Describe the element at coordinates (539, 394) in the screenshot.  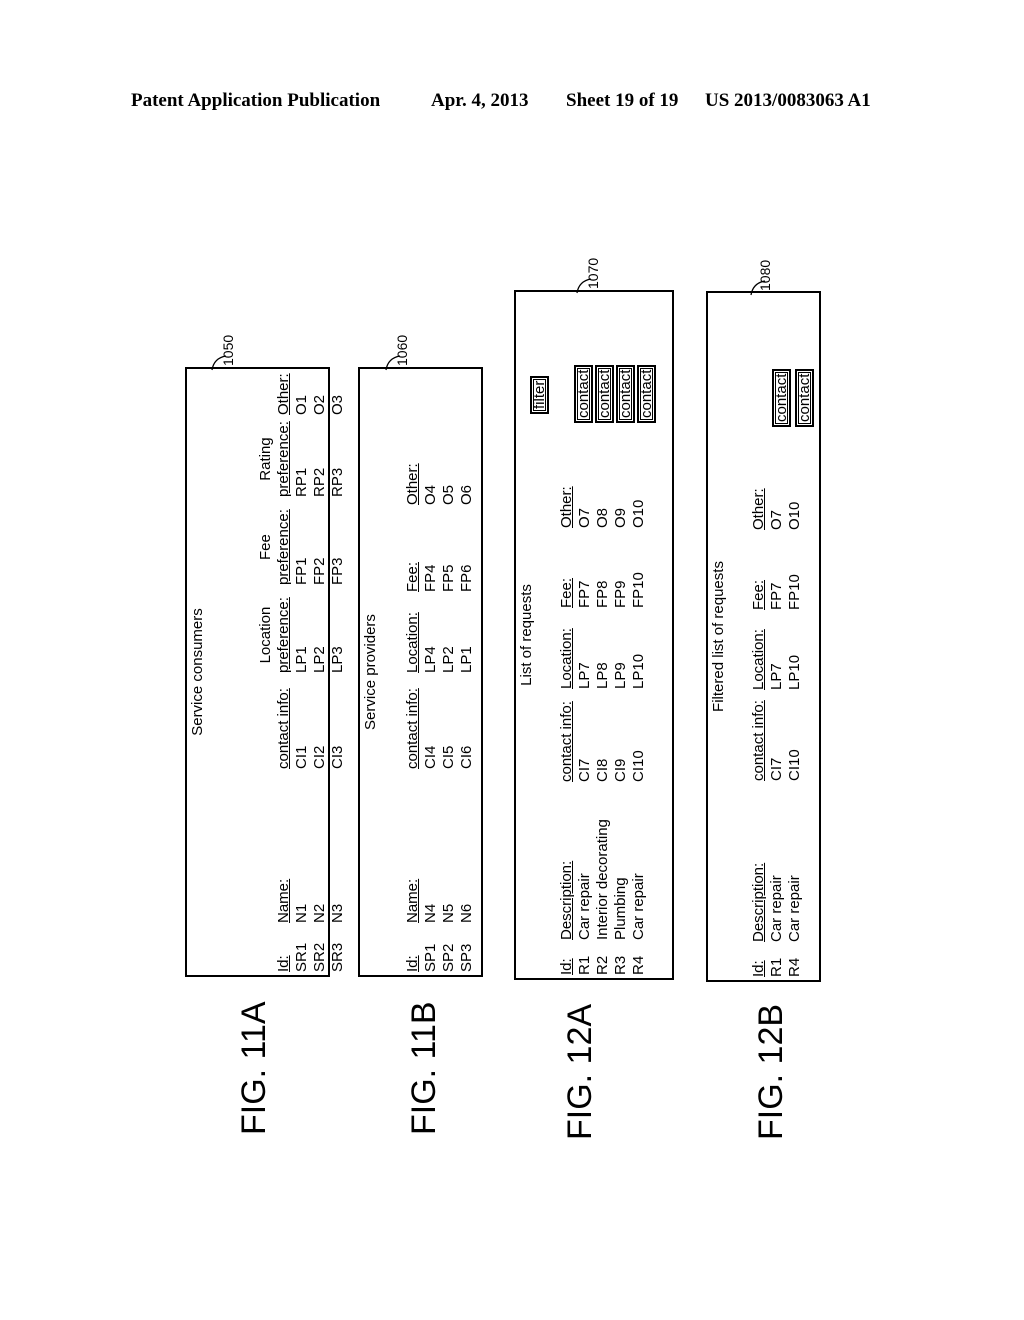
I see `filter-button: filter` at that location.